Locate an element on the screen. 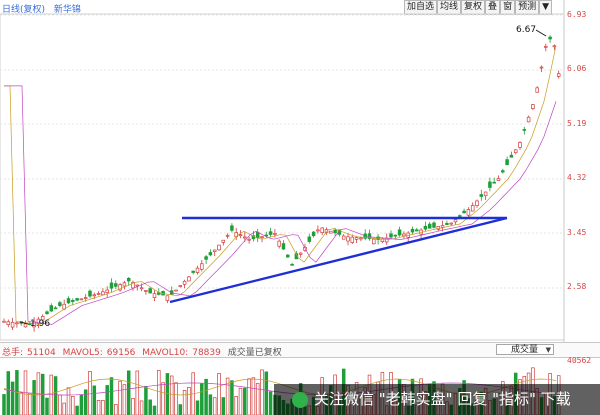 Image resolution: width=600 pixels, height=415 pixels. price-tick: 6.06 is located at coordinates (577, 68).